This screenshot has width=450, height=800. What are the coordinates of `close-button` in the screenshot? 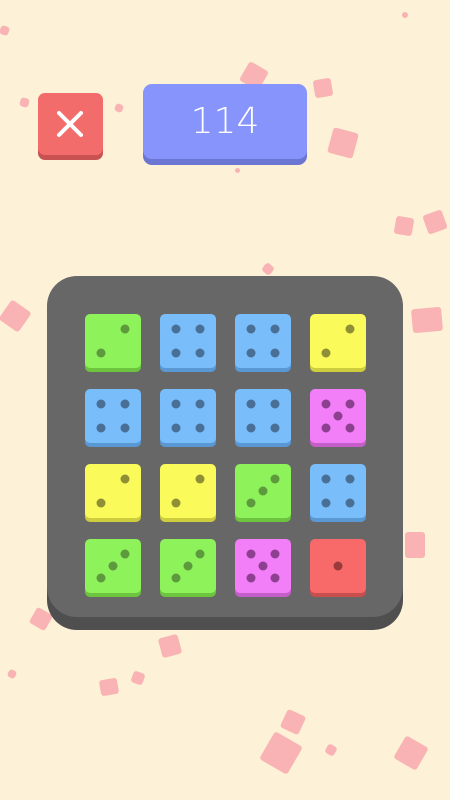 It's located at (70, 124).